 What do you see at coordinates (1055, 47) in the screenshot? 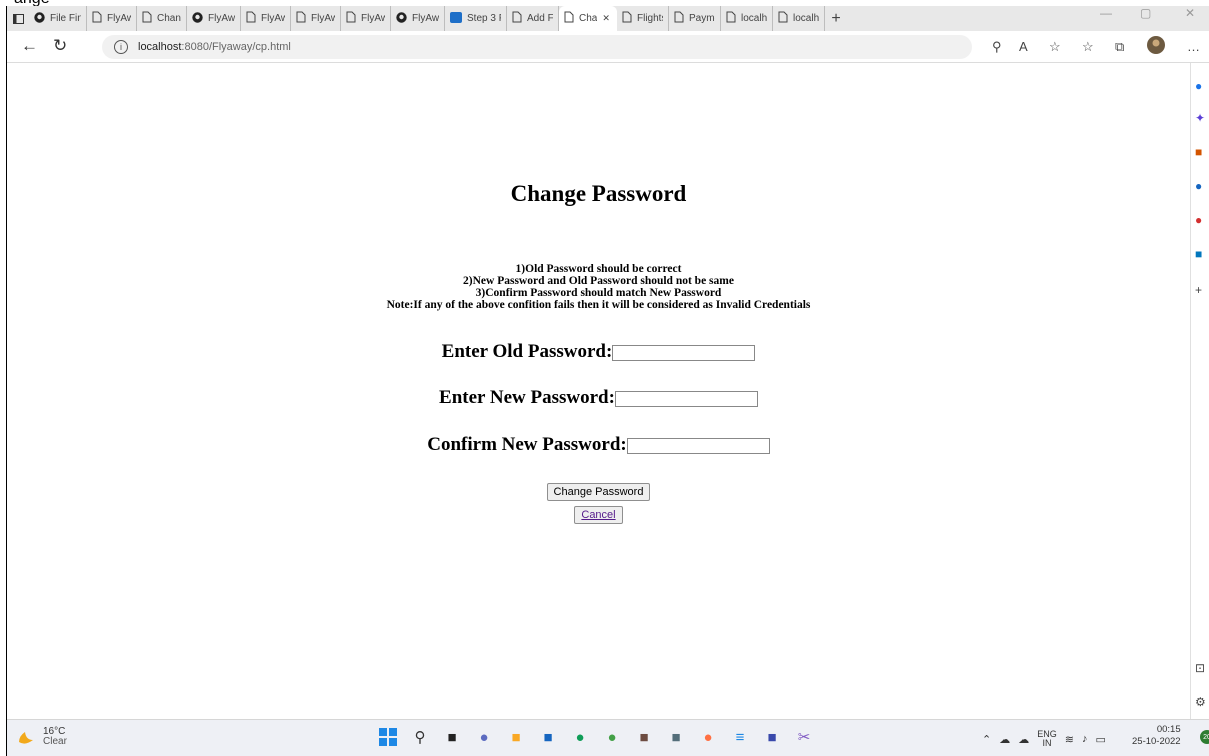
I see `add-favorite-icon: ☆` at bounding box center [1055, 47].